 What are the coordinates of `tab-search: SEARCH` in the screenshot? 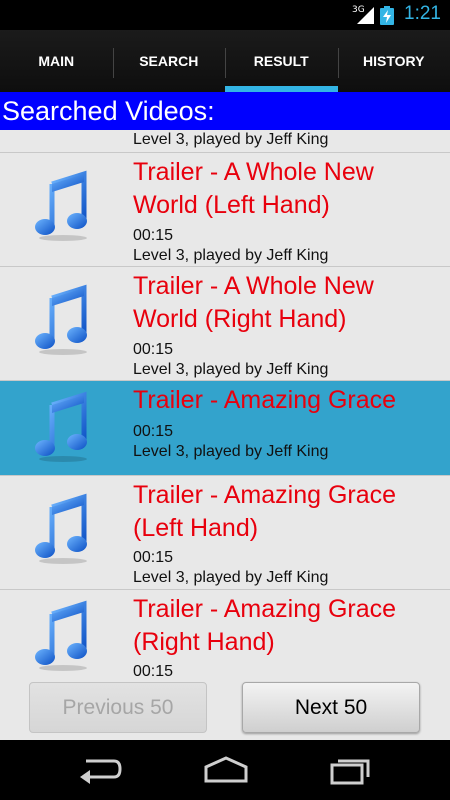 It's located at (169, 61).